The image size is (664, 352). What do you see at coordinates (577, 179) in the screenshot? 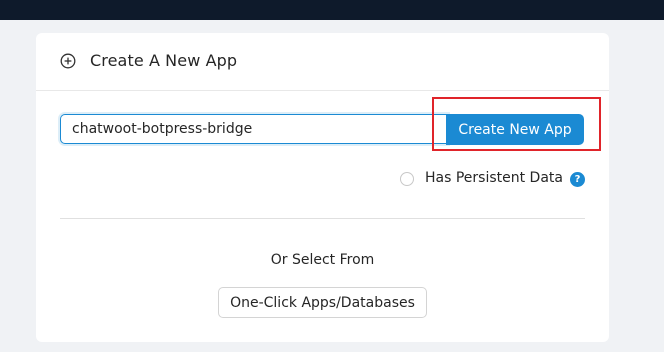
I see `help-icon: ?` at bounding box center [577, 179].